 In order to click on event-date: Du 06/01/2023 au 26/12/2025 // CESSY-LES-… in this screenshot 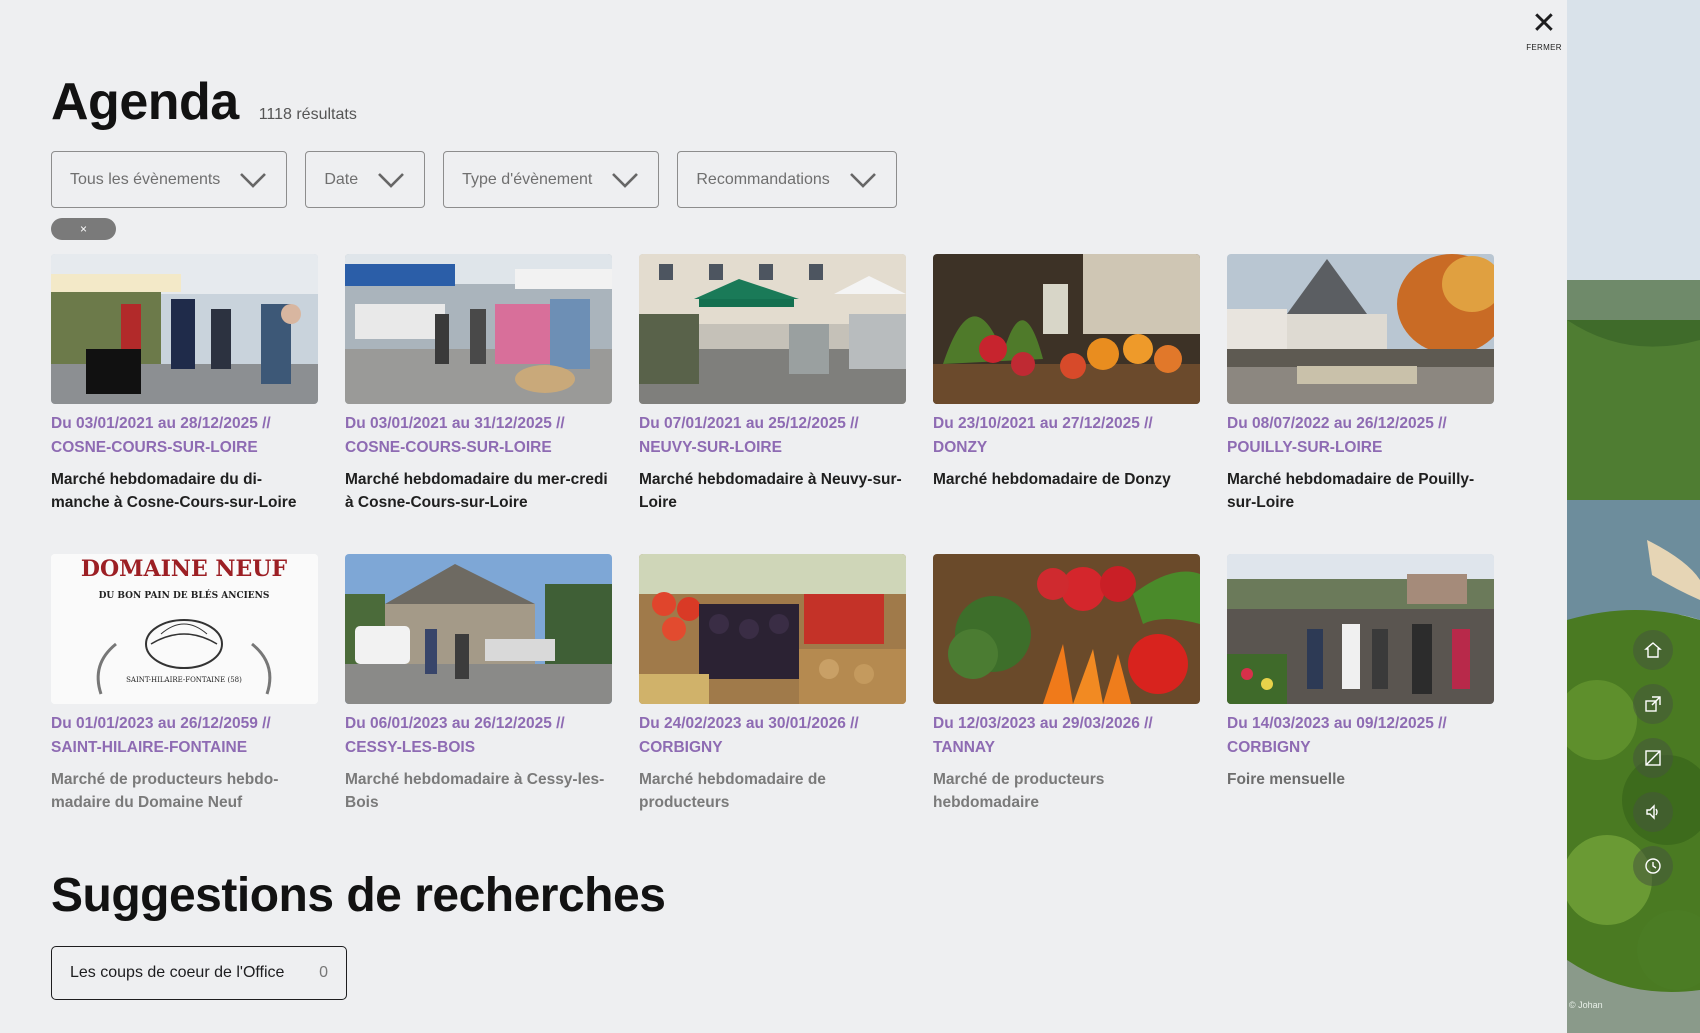, I will do `click(478, 736)`.